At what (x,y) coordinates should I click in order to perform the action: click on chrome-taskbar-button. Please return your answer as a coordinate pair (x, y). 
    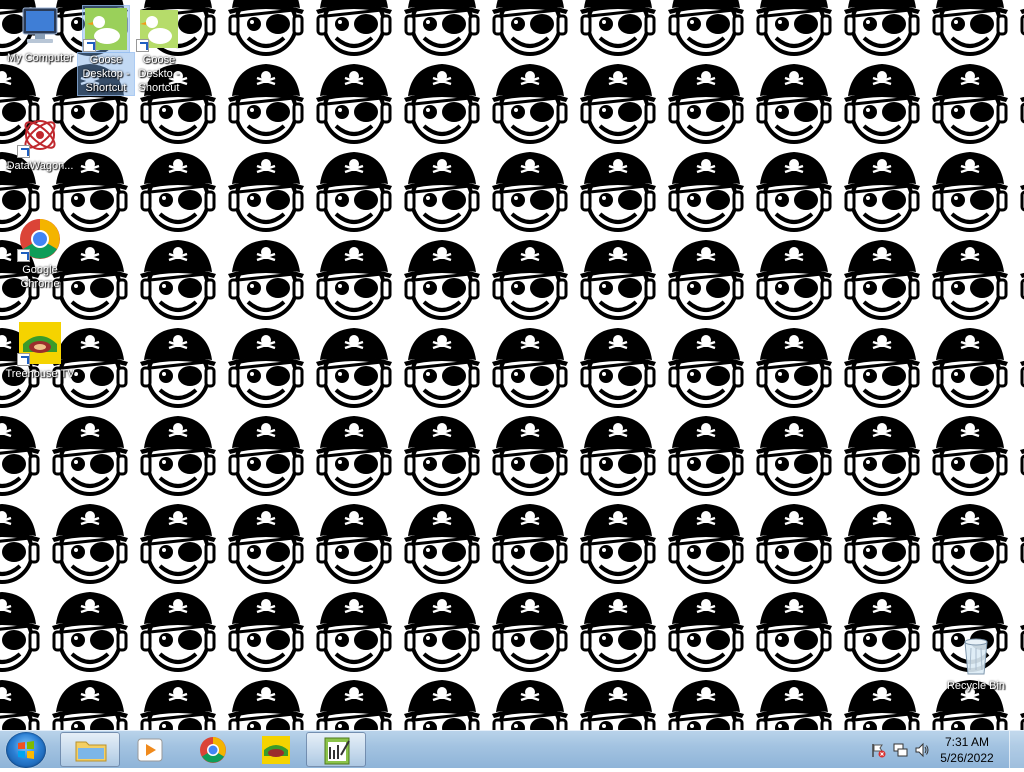
    Looking at the image, I should click on (213, 749).